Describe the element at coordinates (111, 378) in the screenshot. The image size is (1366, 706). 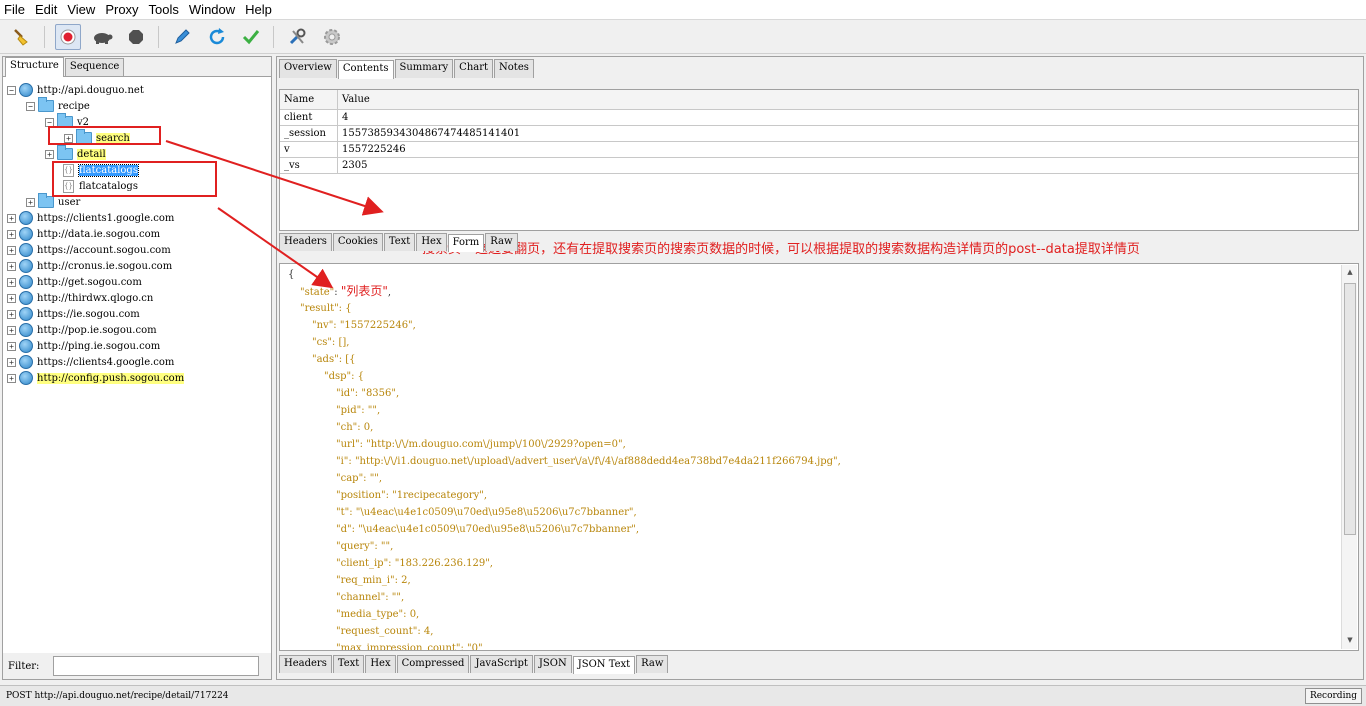
I see `tree-node-label: http://config.push.sogou.com` at that location.